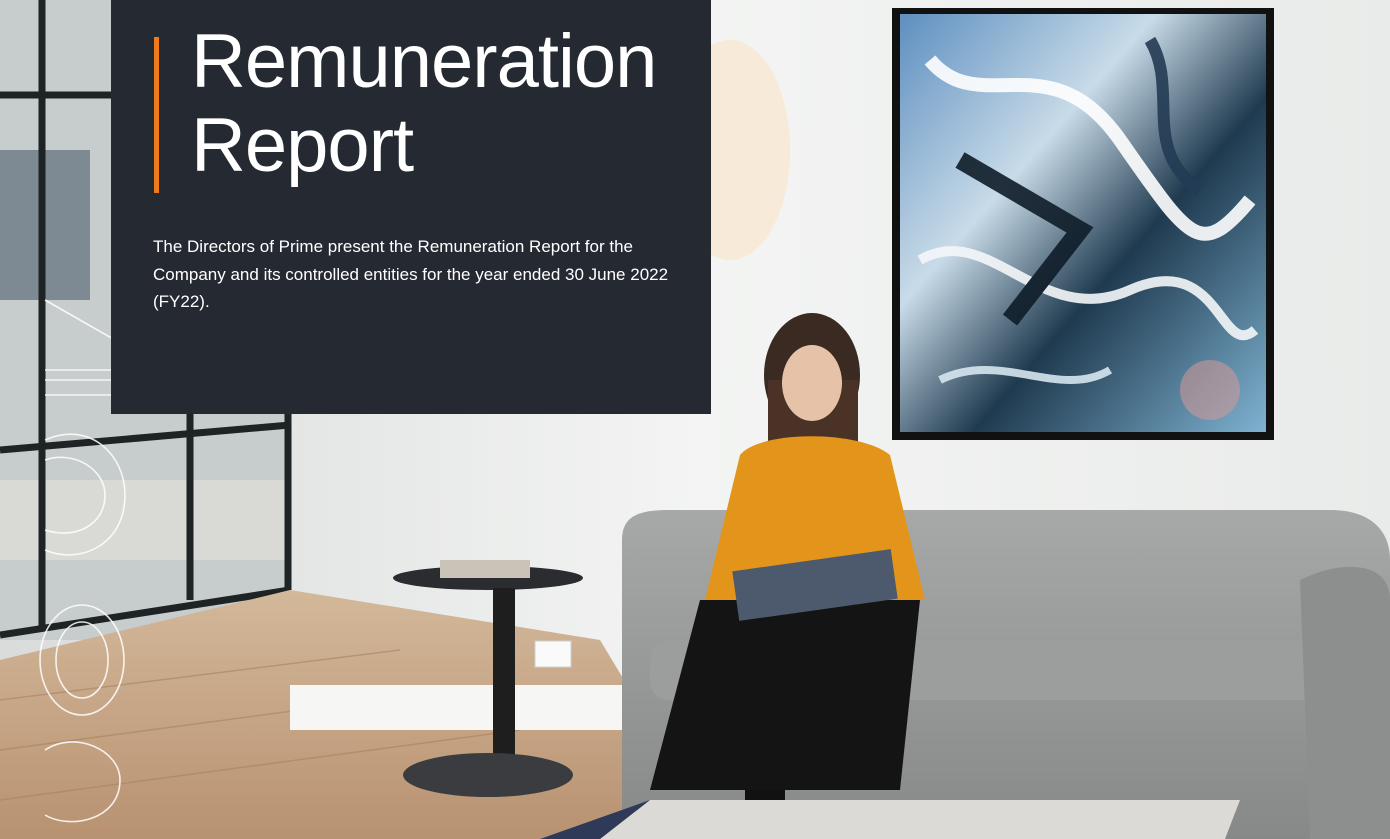 The width and height of the screenshot is (1390, 839). Describe the element at coordinates (302, 145) in the screenshot. I see `title-line-2: Report` at that location.